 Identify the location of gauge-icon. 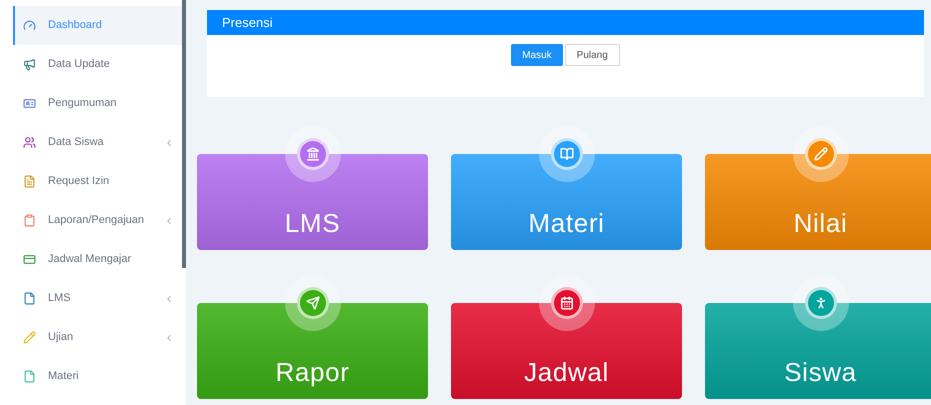
(29, 25).